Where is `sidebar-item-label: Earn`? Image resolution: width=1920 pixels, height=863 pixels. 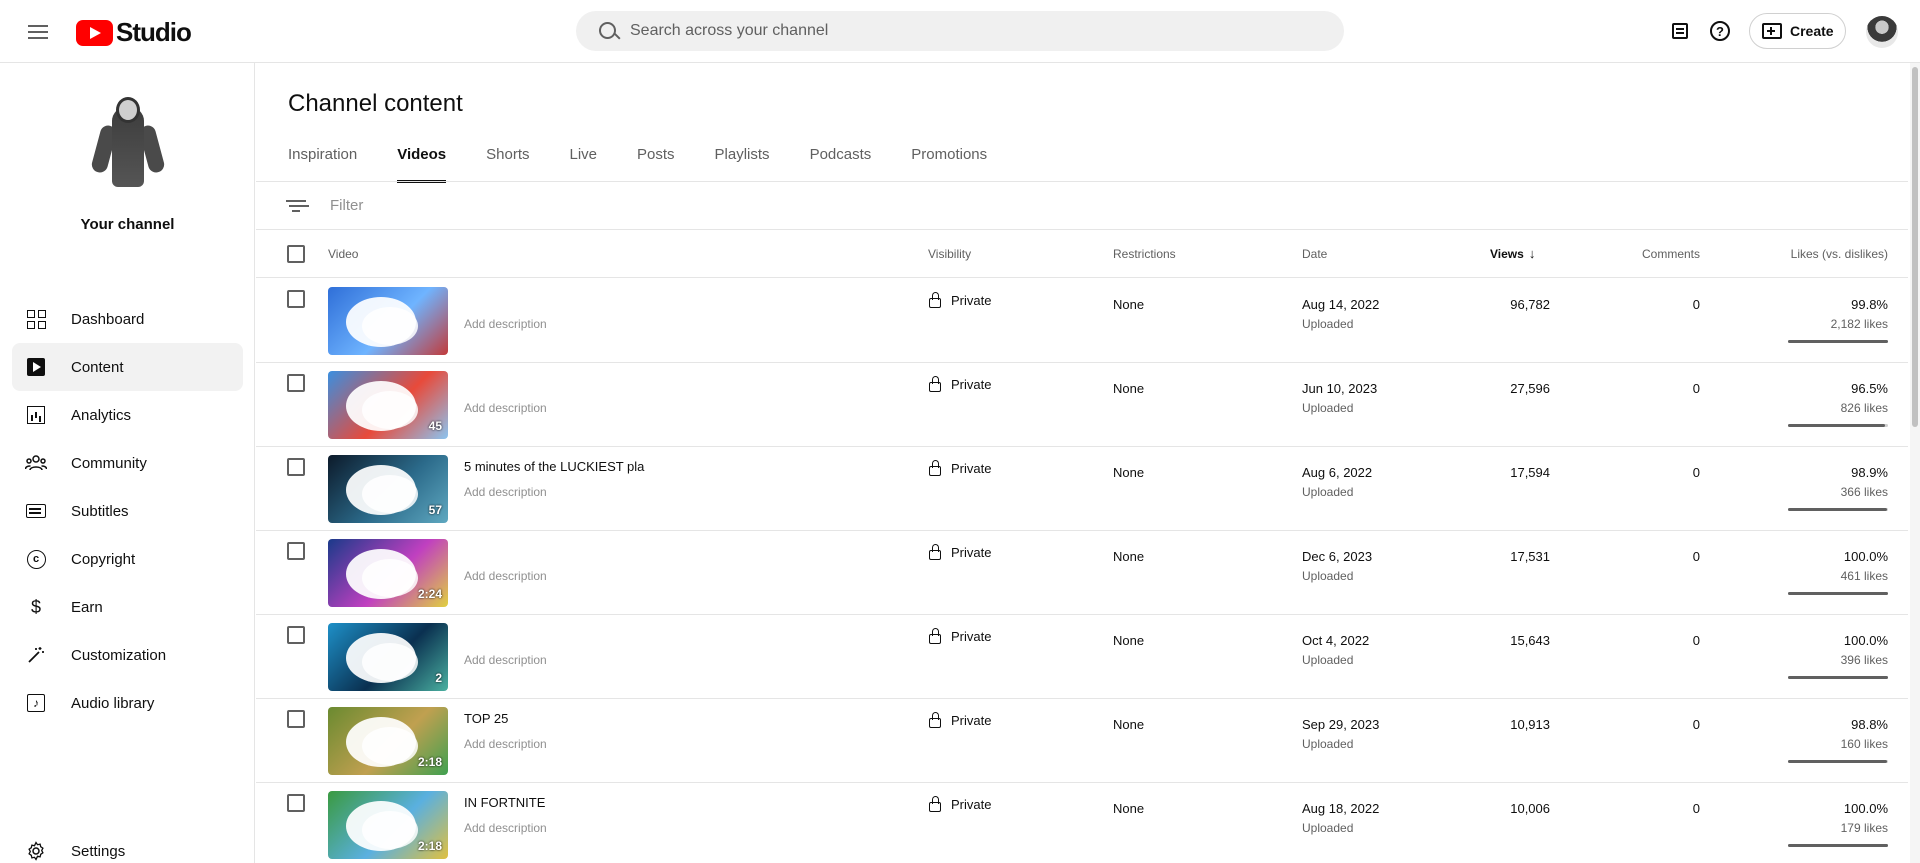 sidebar-item-label: Earn is located at coordinates (87, 607).